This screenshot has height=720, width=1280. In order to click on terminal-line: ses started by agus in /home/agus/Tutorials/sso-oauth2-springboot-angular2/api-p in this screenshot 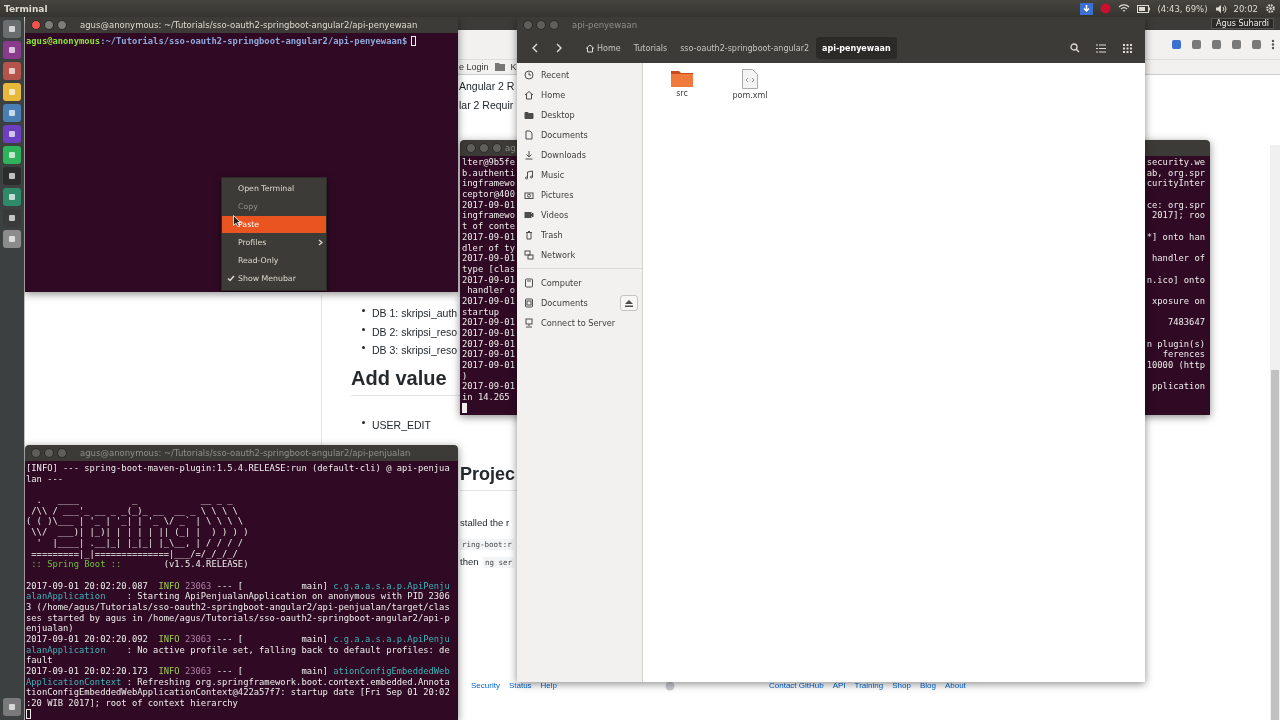, I will do `click(238, 618)`.